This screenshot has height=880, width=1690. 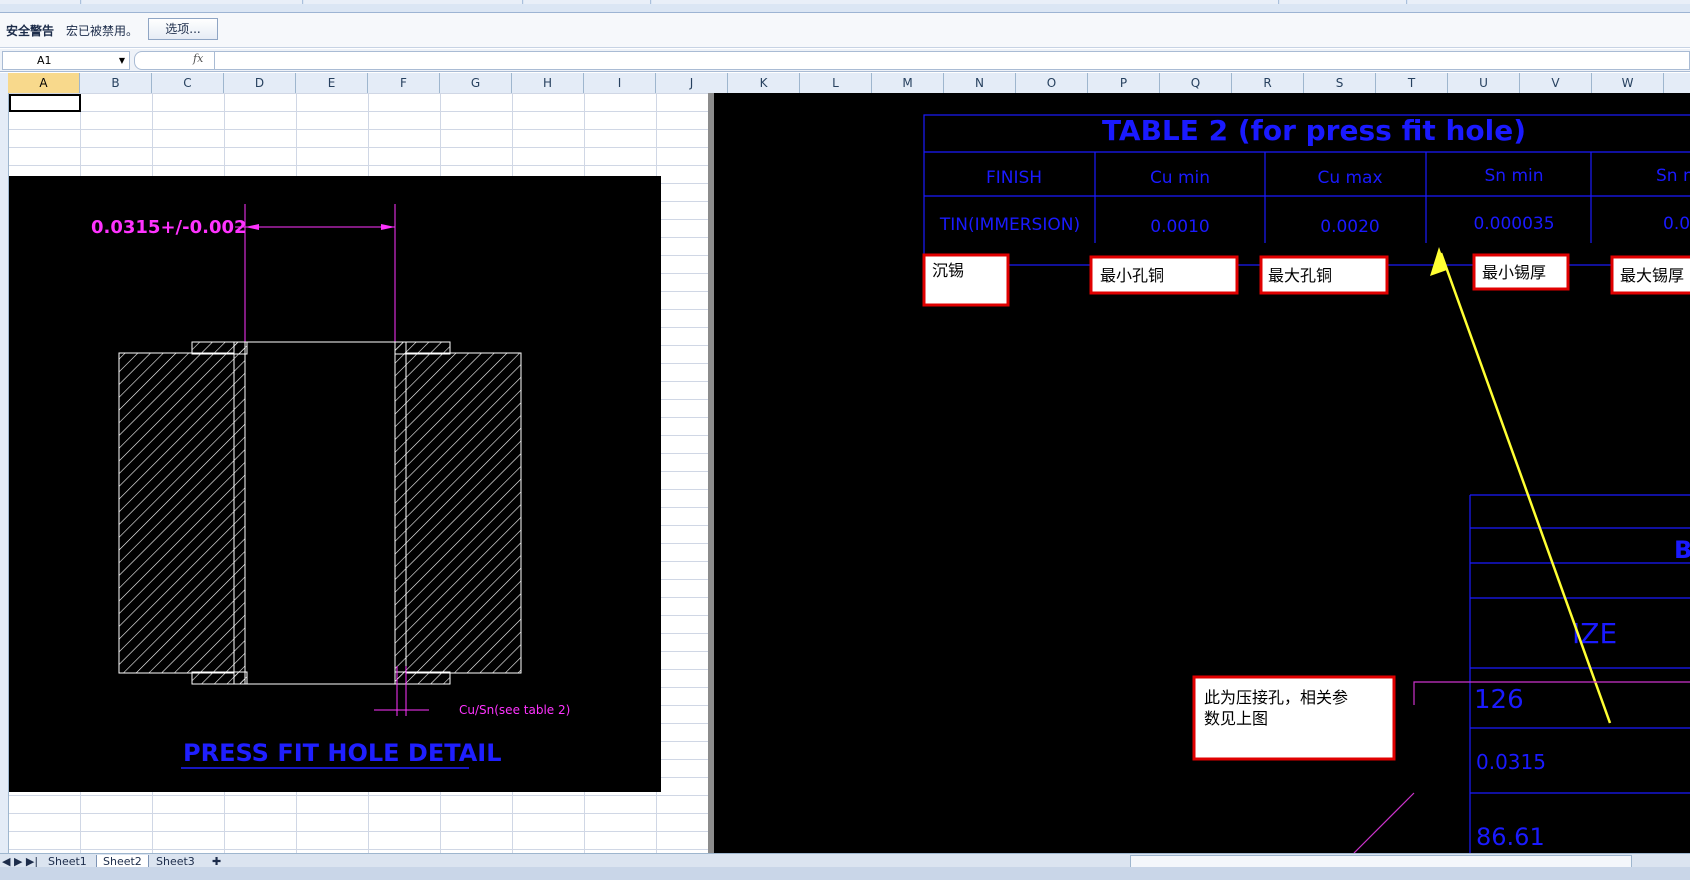 I want to click on board-section-right, so click(x=463, y=513).